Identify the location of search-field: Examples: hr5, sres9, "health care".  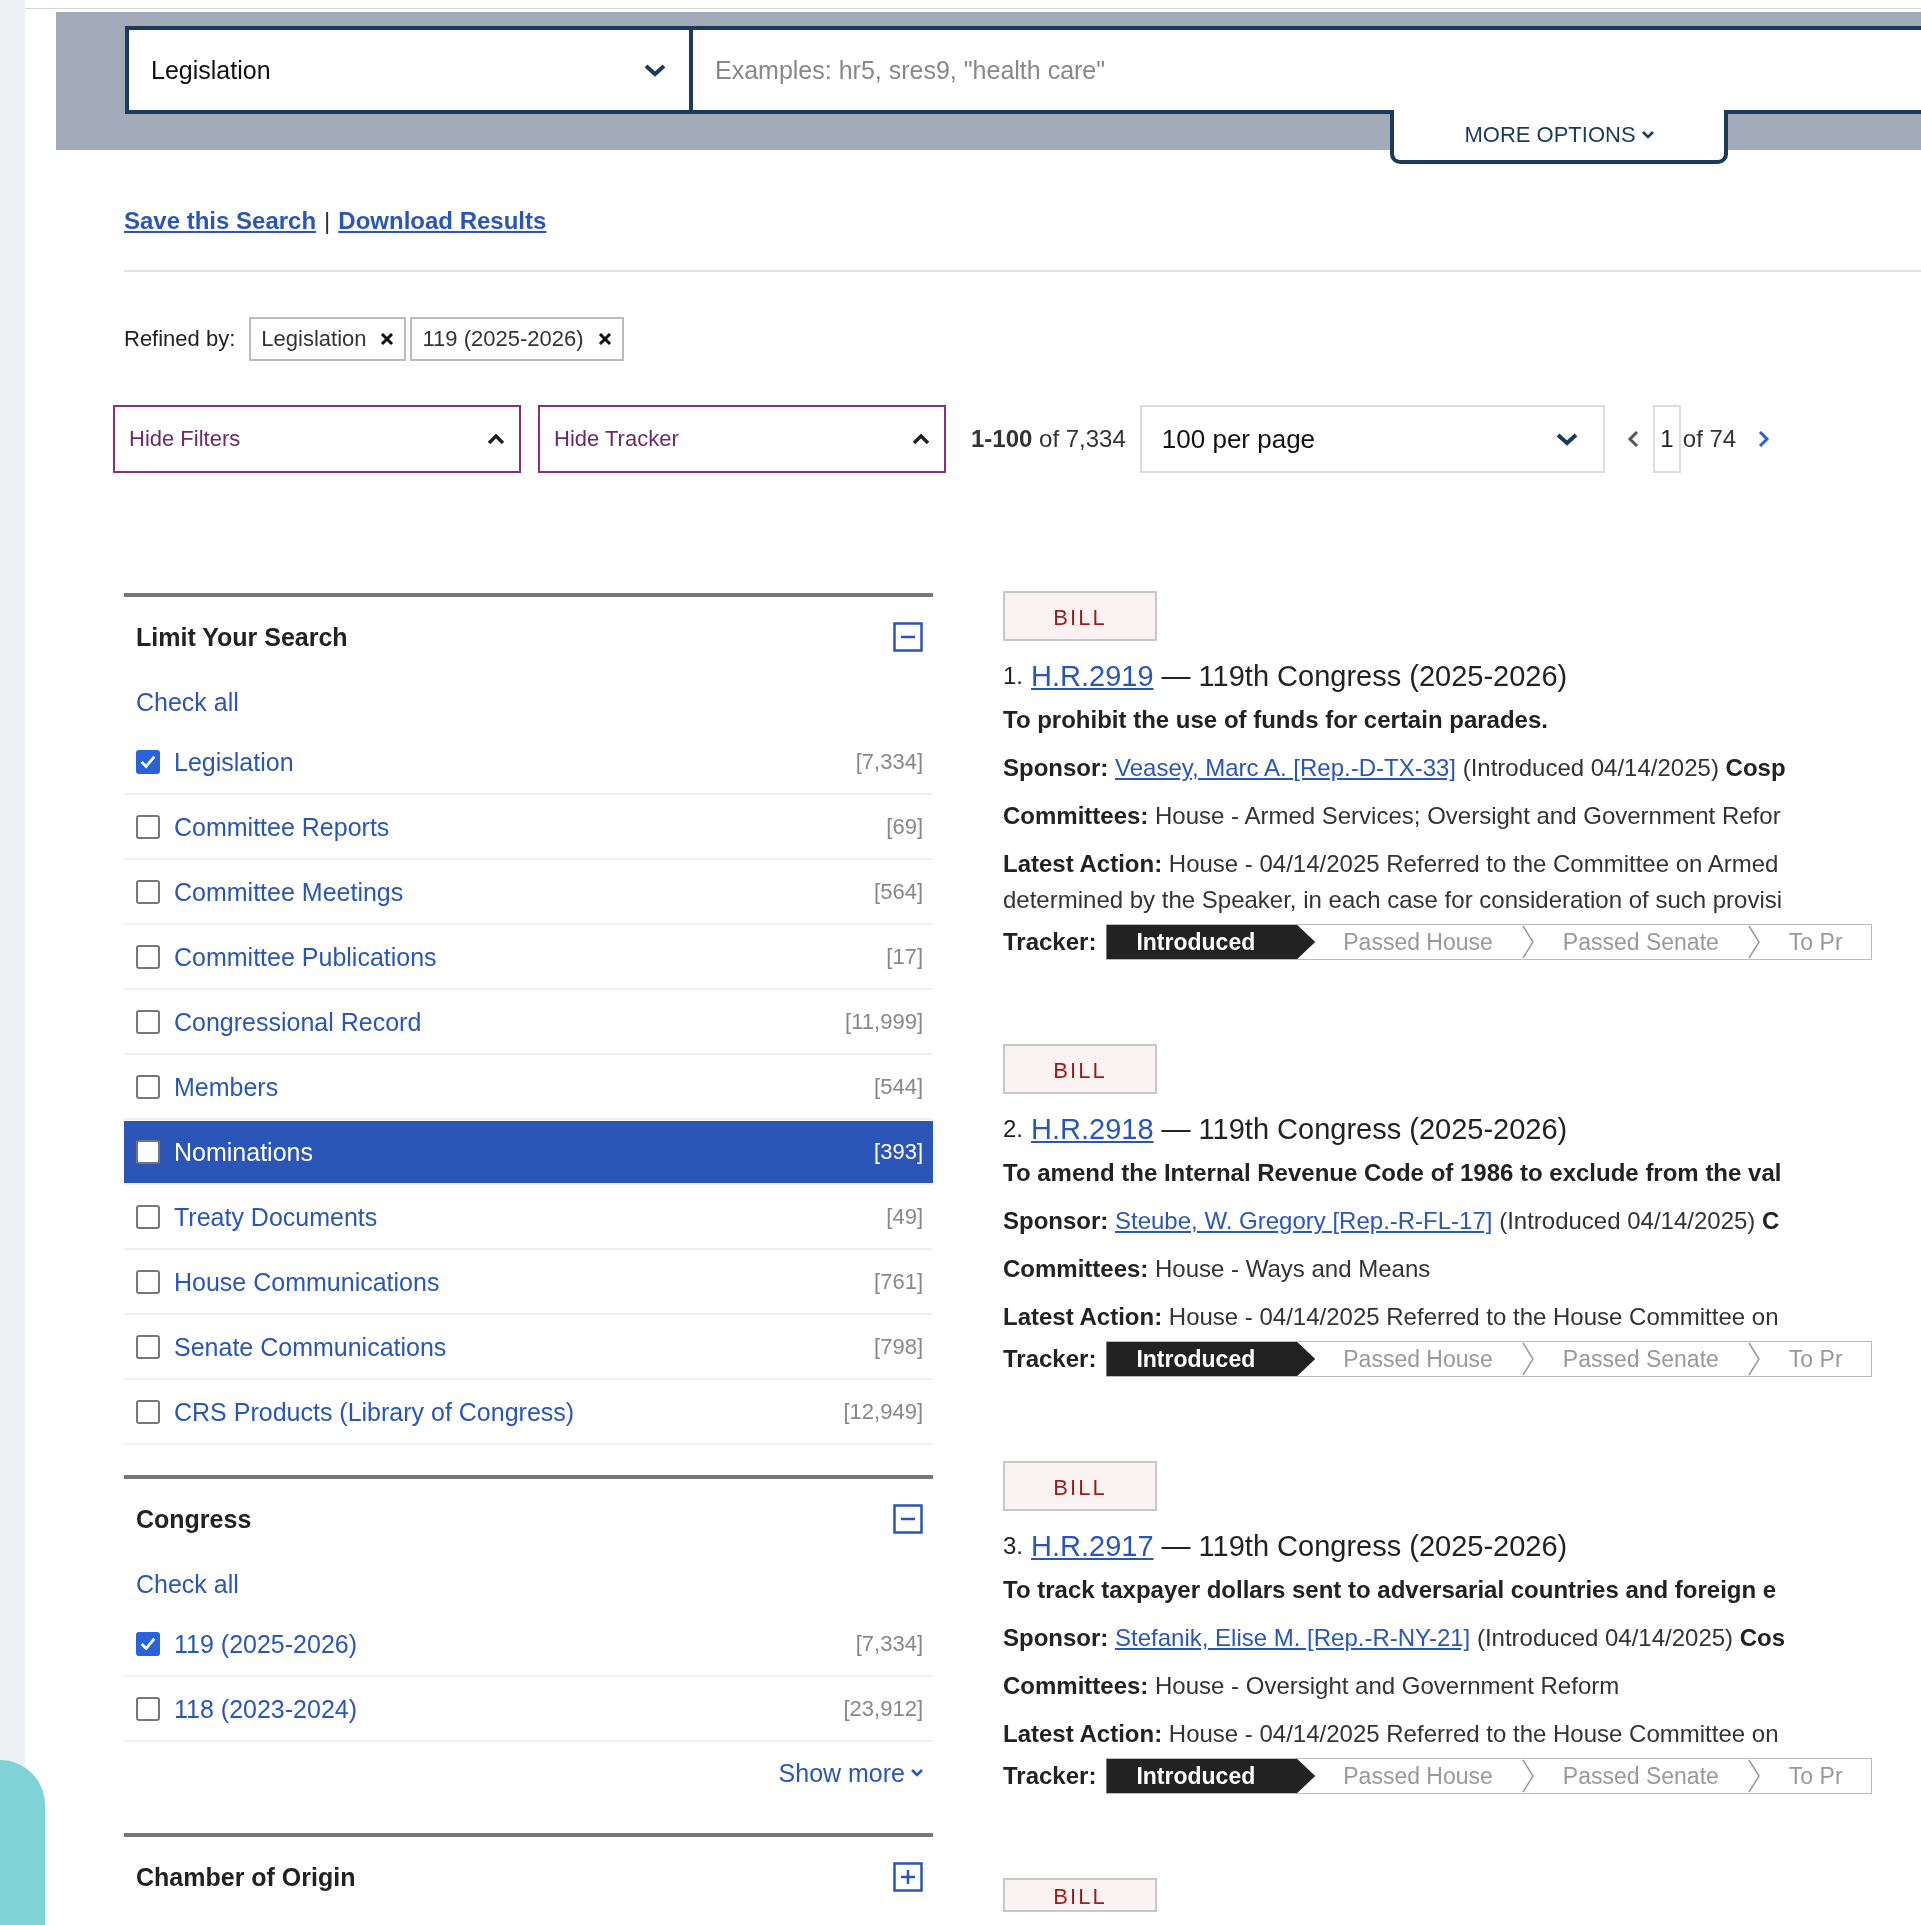
(1307, 70).